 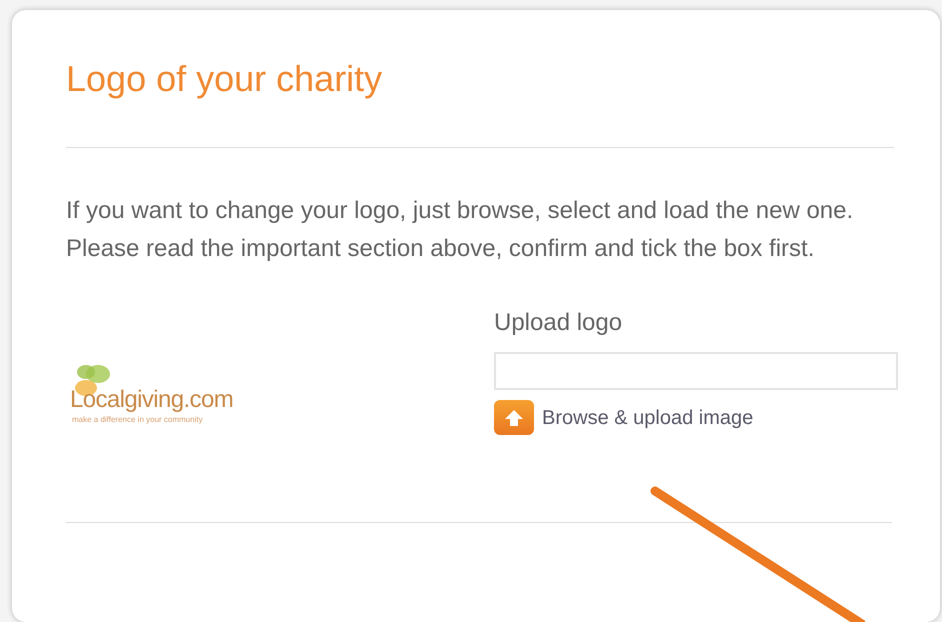 What do you see at coordinates (225, 79) in the screenshot?
I see `section-title: Logo of your charity` at bounding box center [225, 79].